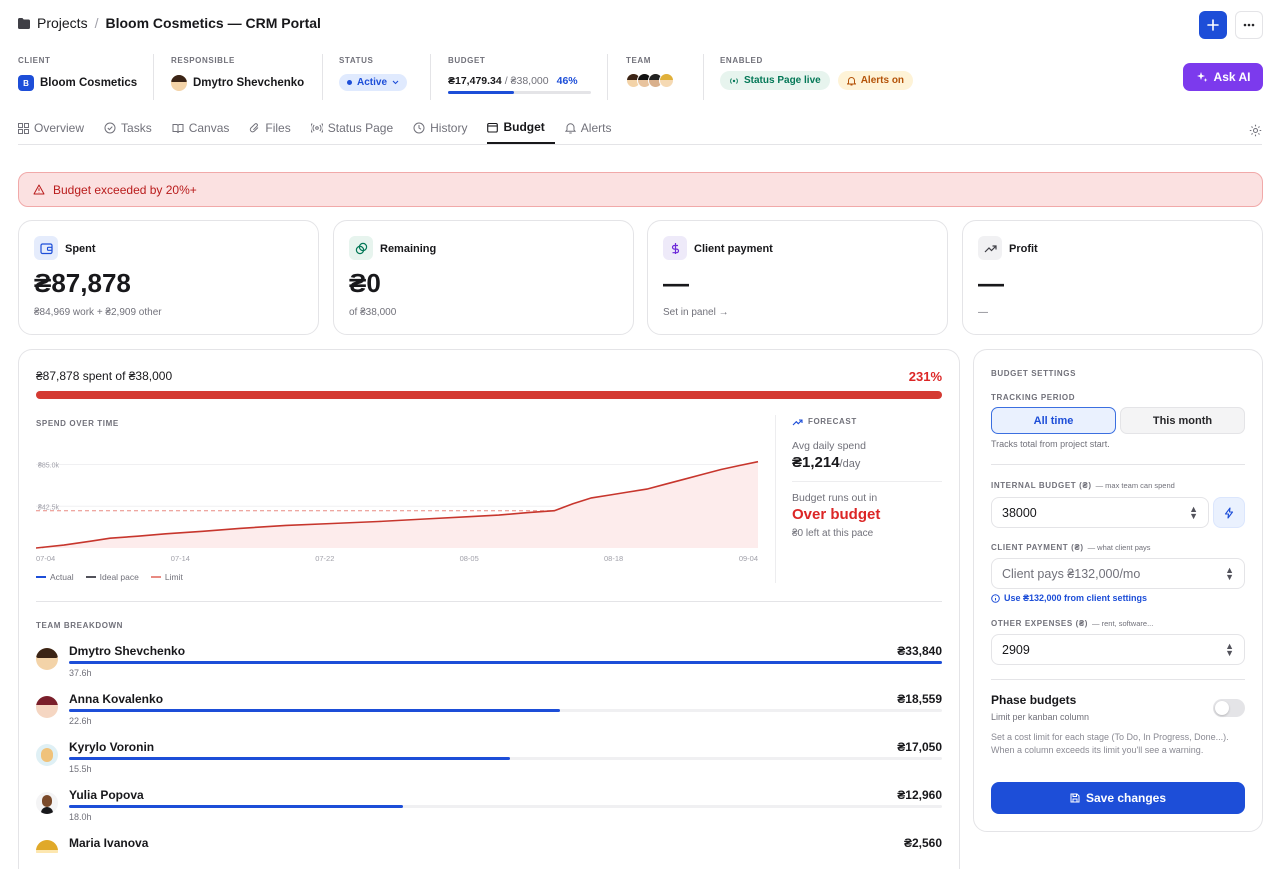 Image resolution: width=1280 pixels, height=869 pixels. Describe the element at coordinates (1118, 798) in the screenshot. I see `save-changes-button: Save changes` at that location.